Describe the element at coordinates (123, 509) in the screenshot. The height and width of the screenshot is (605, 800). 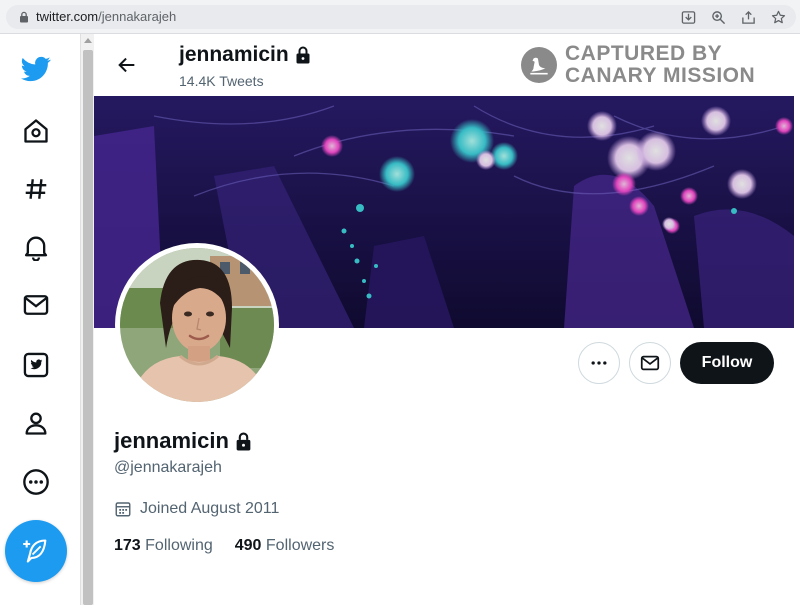
I see `calendar-icon` at that location.